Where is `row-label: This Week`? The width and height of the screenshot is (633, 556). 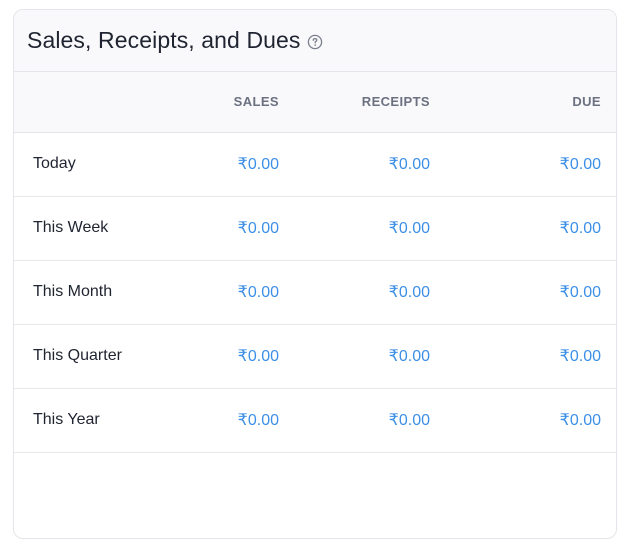
row-label: This Week is located at coordinates (81, 228).